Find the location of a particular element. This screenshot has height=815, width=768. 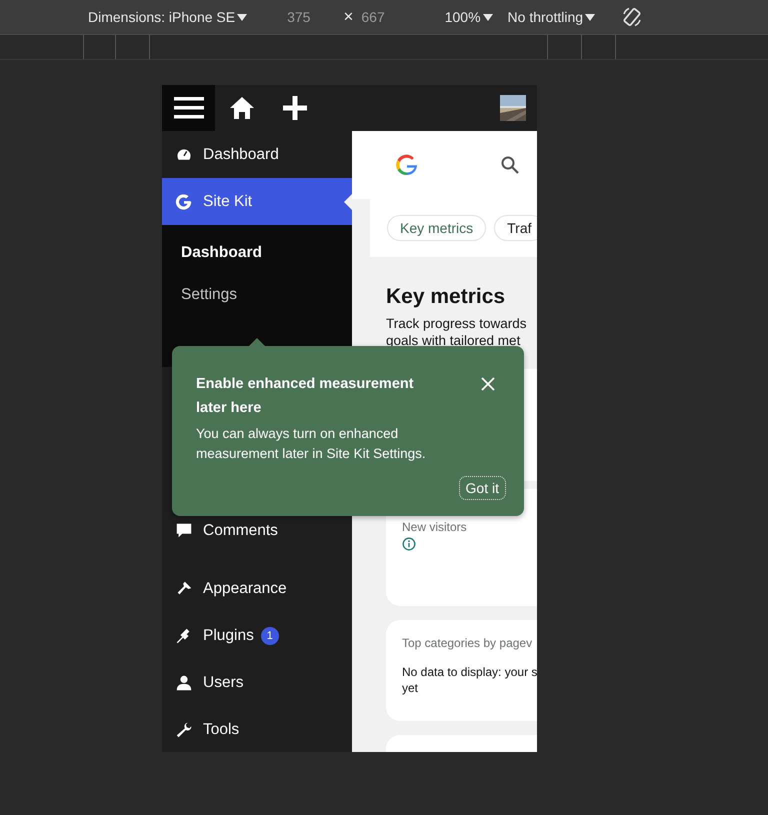

close-button is located at coordinates (488, 384).